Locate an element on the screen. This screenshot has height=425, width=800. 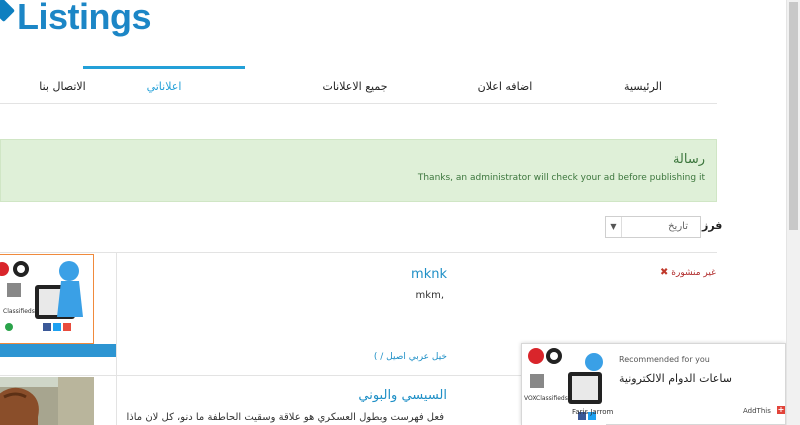
logo-text: Listings is located at coordinates (84, 18).